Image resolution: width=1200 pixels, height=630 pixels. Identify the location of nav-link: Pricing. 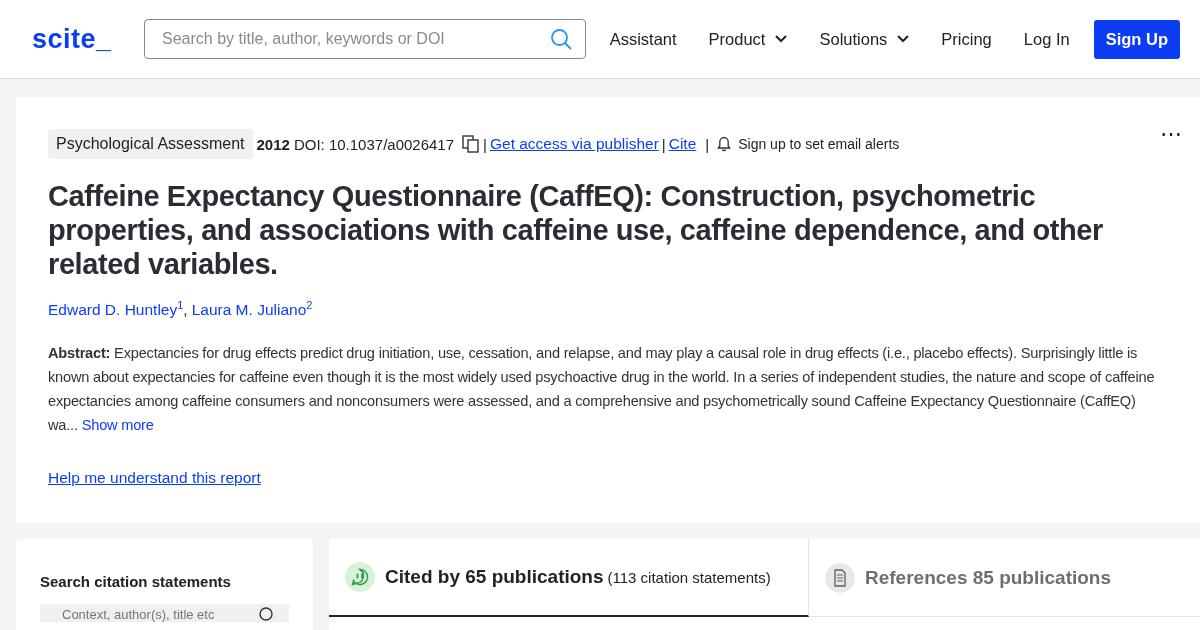
(966, 39).